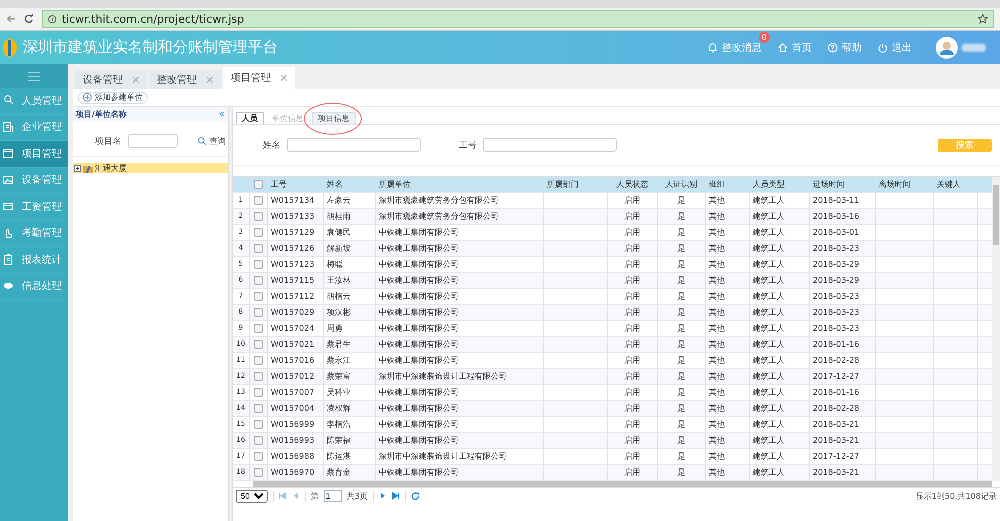  Describe the element at coordinates (682, 184) in the screenshot. I see `column-header: 人证识别` at that location.